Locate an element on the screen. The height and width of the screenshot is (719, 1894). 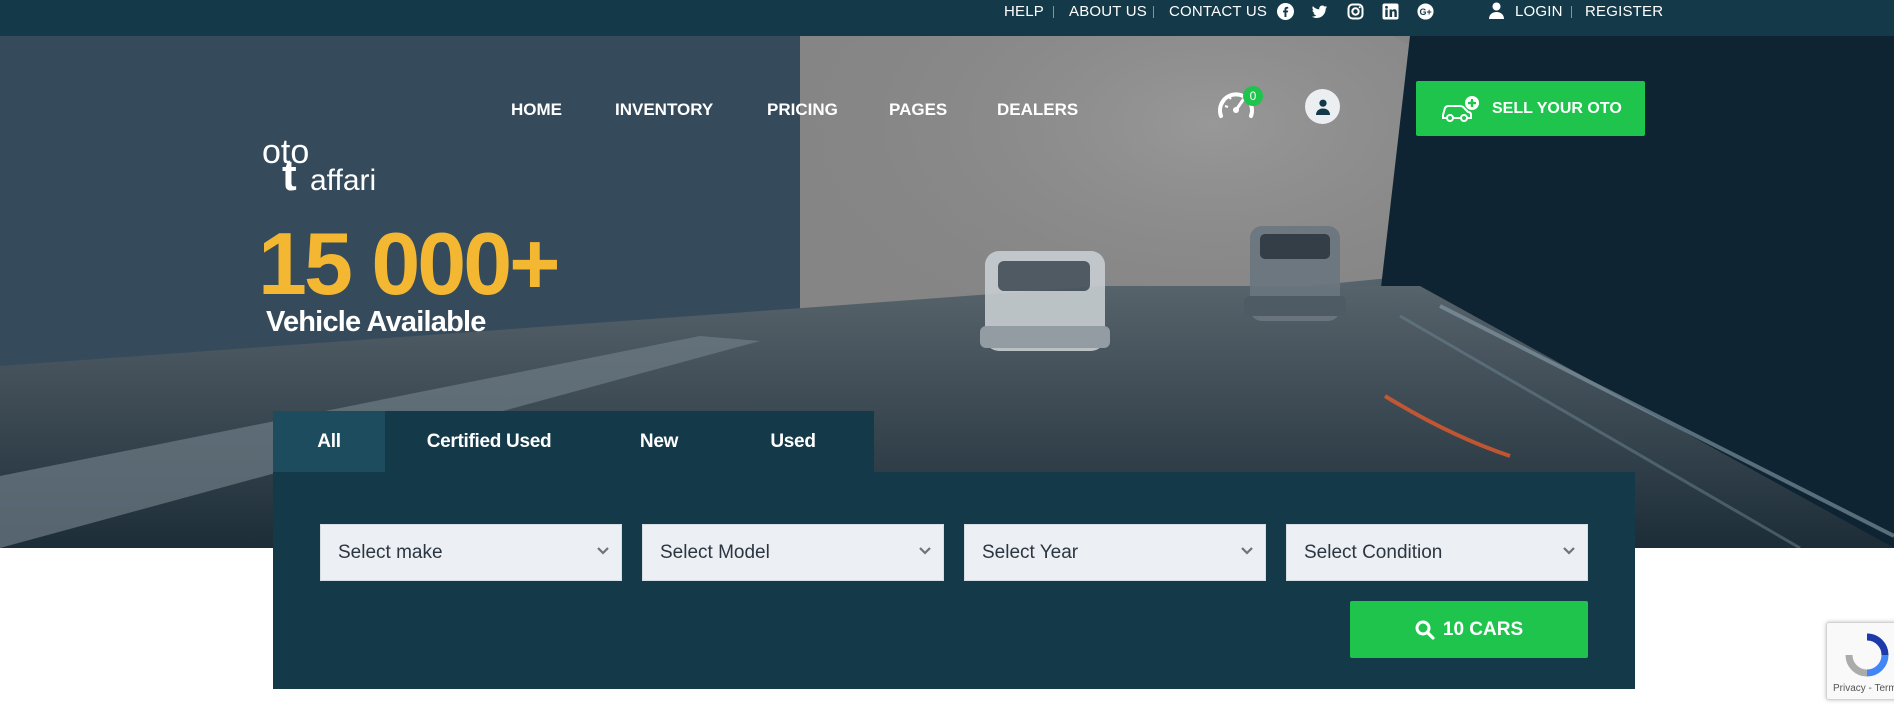
about-us-link: ABOUT US is located at coordinates (1108, 12).